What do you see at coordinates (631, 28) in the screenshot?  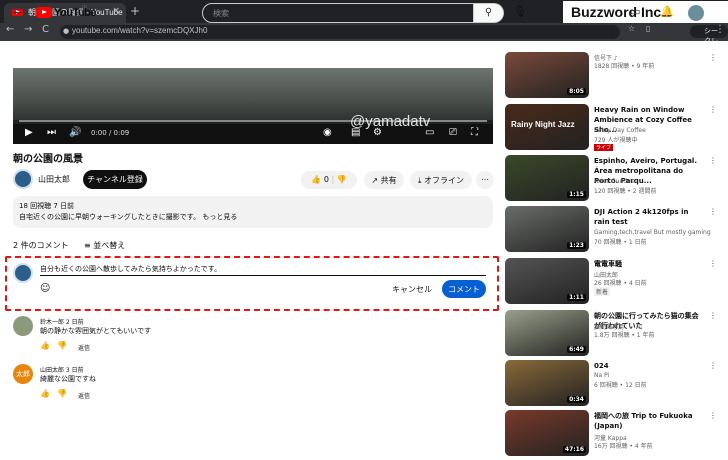 I see `star-icon: ☆` at bounding box center [631, 28].